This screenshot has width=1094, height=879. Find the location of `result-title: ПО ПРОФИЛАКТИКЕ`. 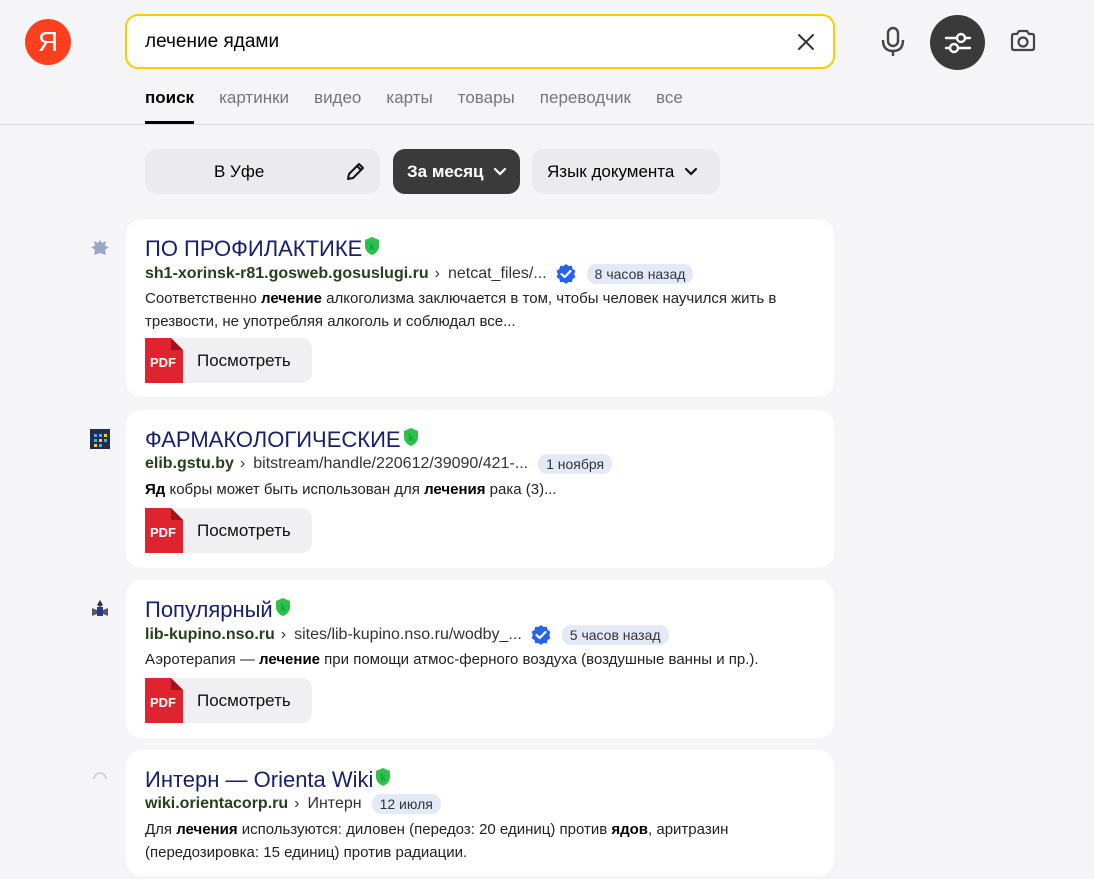

result-title: ПО ПРОФИЛАКТИКЕ is located at coordinates (253, 249).